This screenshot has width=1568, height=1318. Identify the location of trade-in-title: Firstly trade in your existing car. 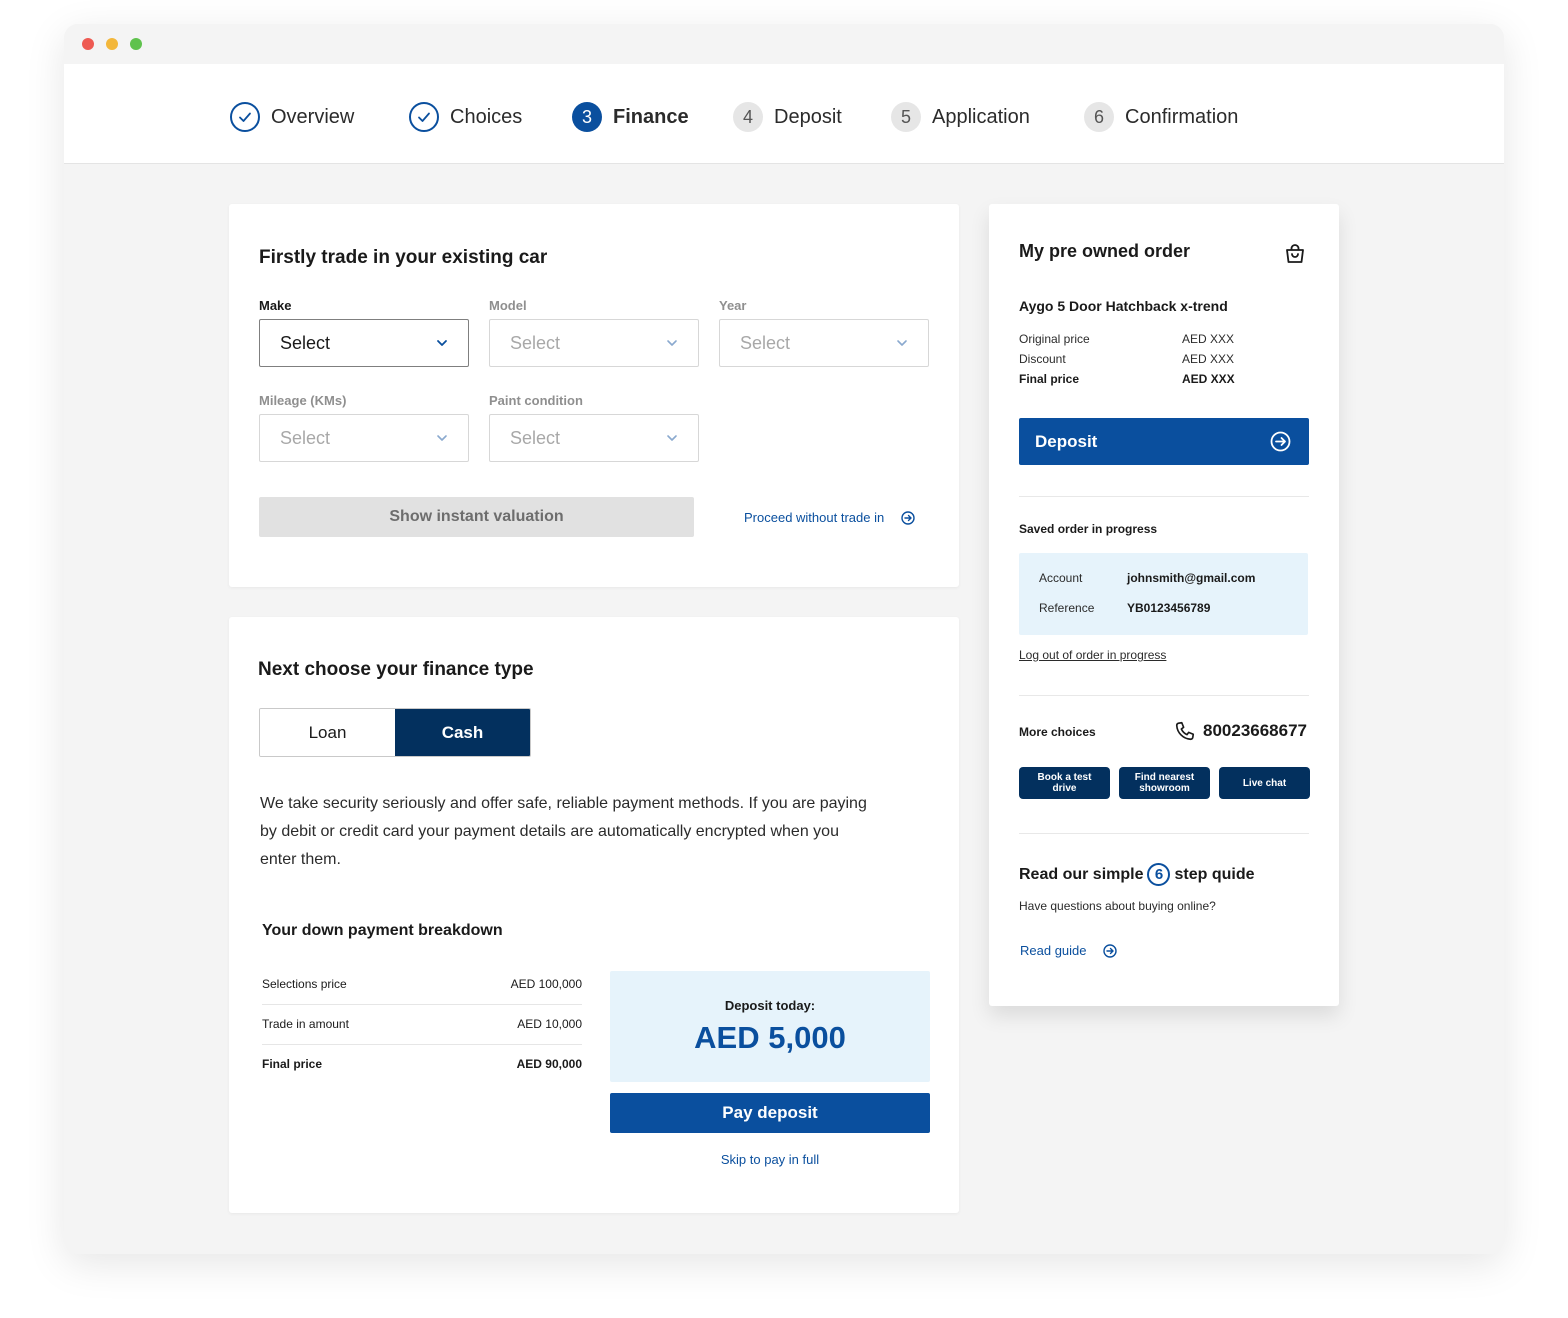
(403, 257).